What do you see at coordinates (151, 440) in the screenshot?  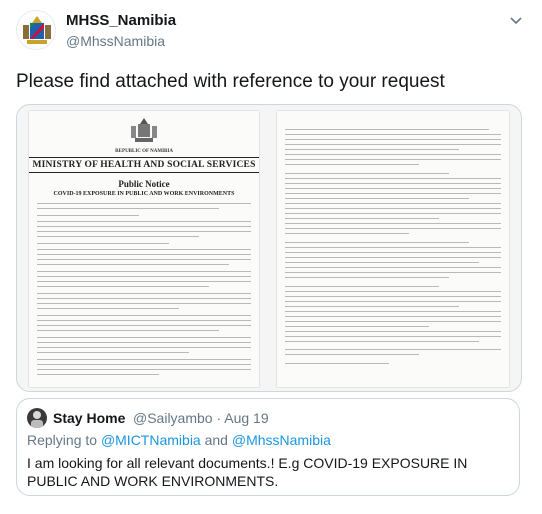 I see `reply-handle-mict: @MICTNamibia` at bounding box center [151, 440].